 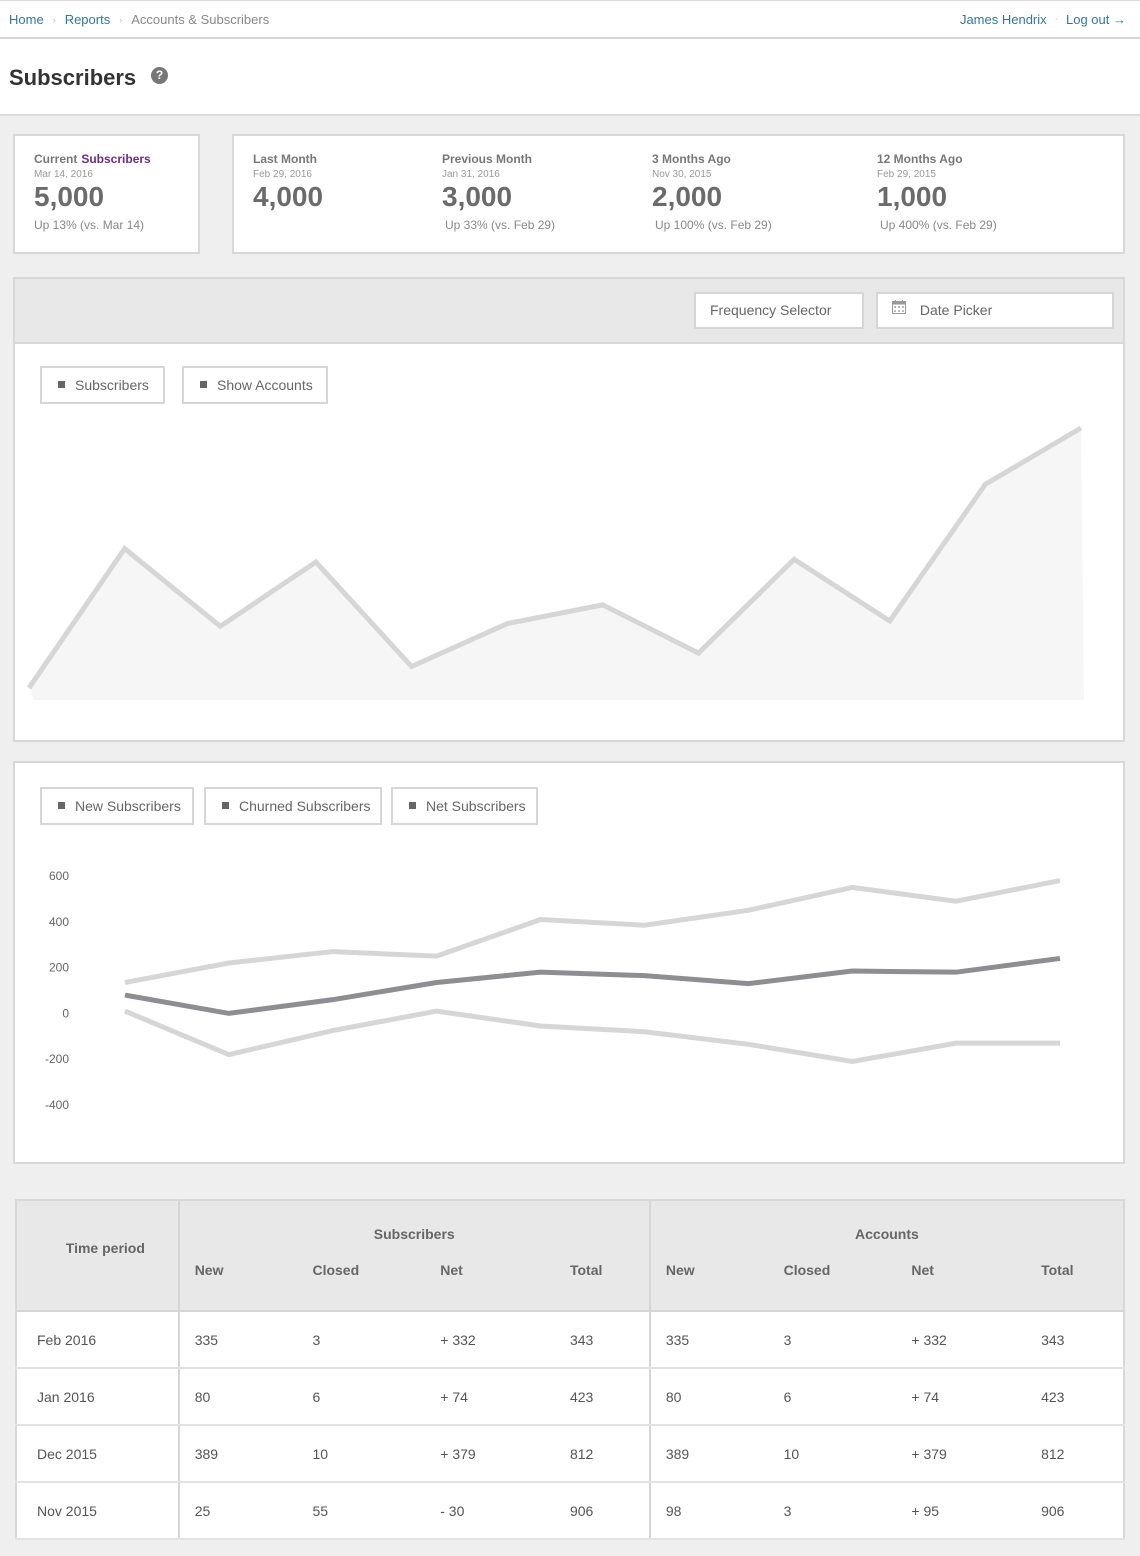 I want to click on stat-date: Jan 31, 2016, so click(x=471, y=174).